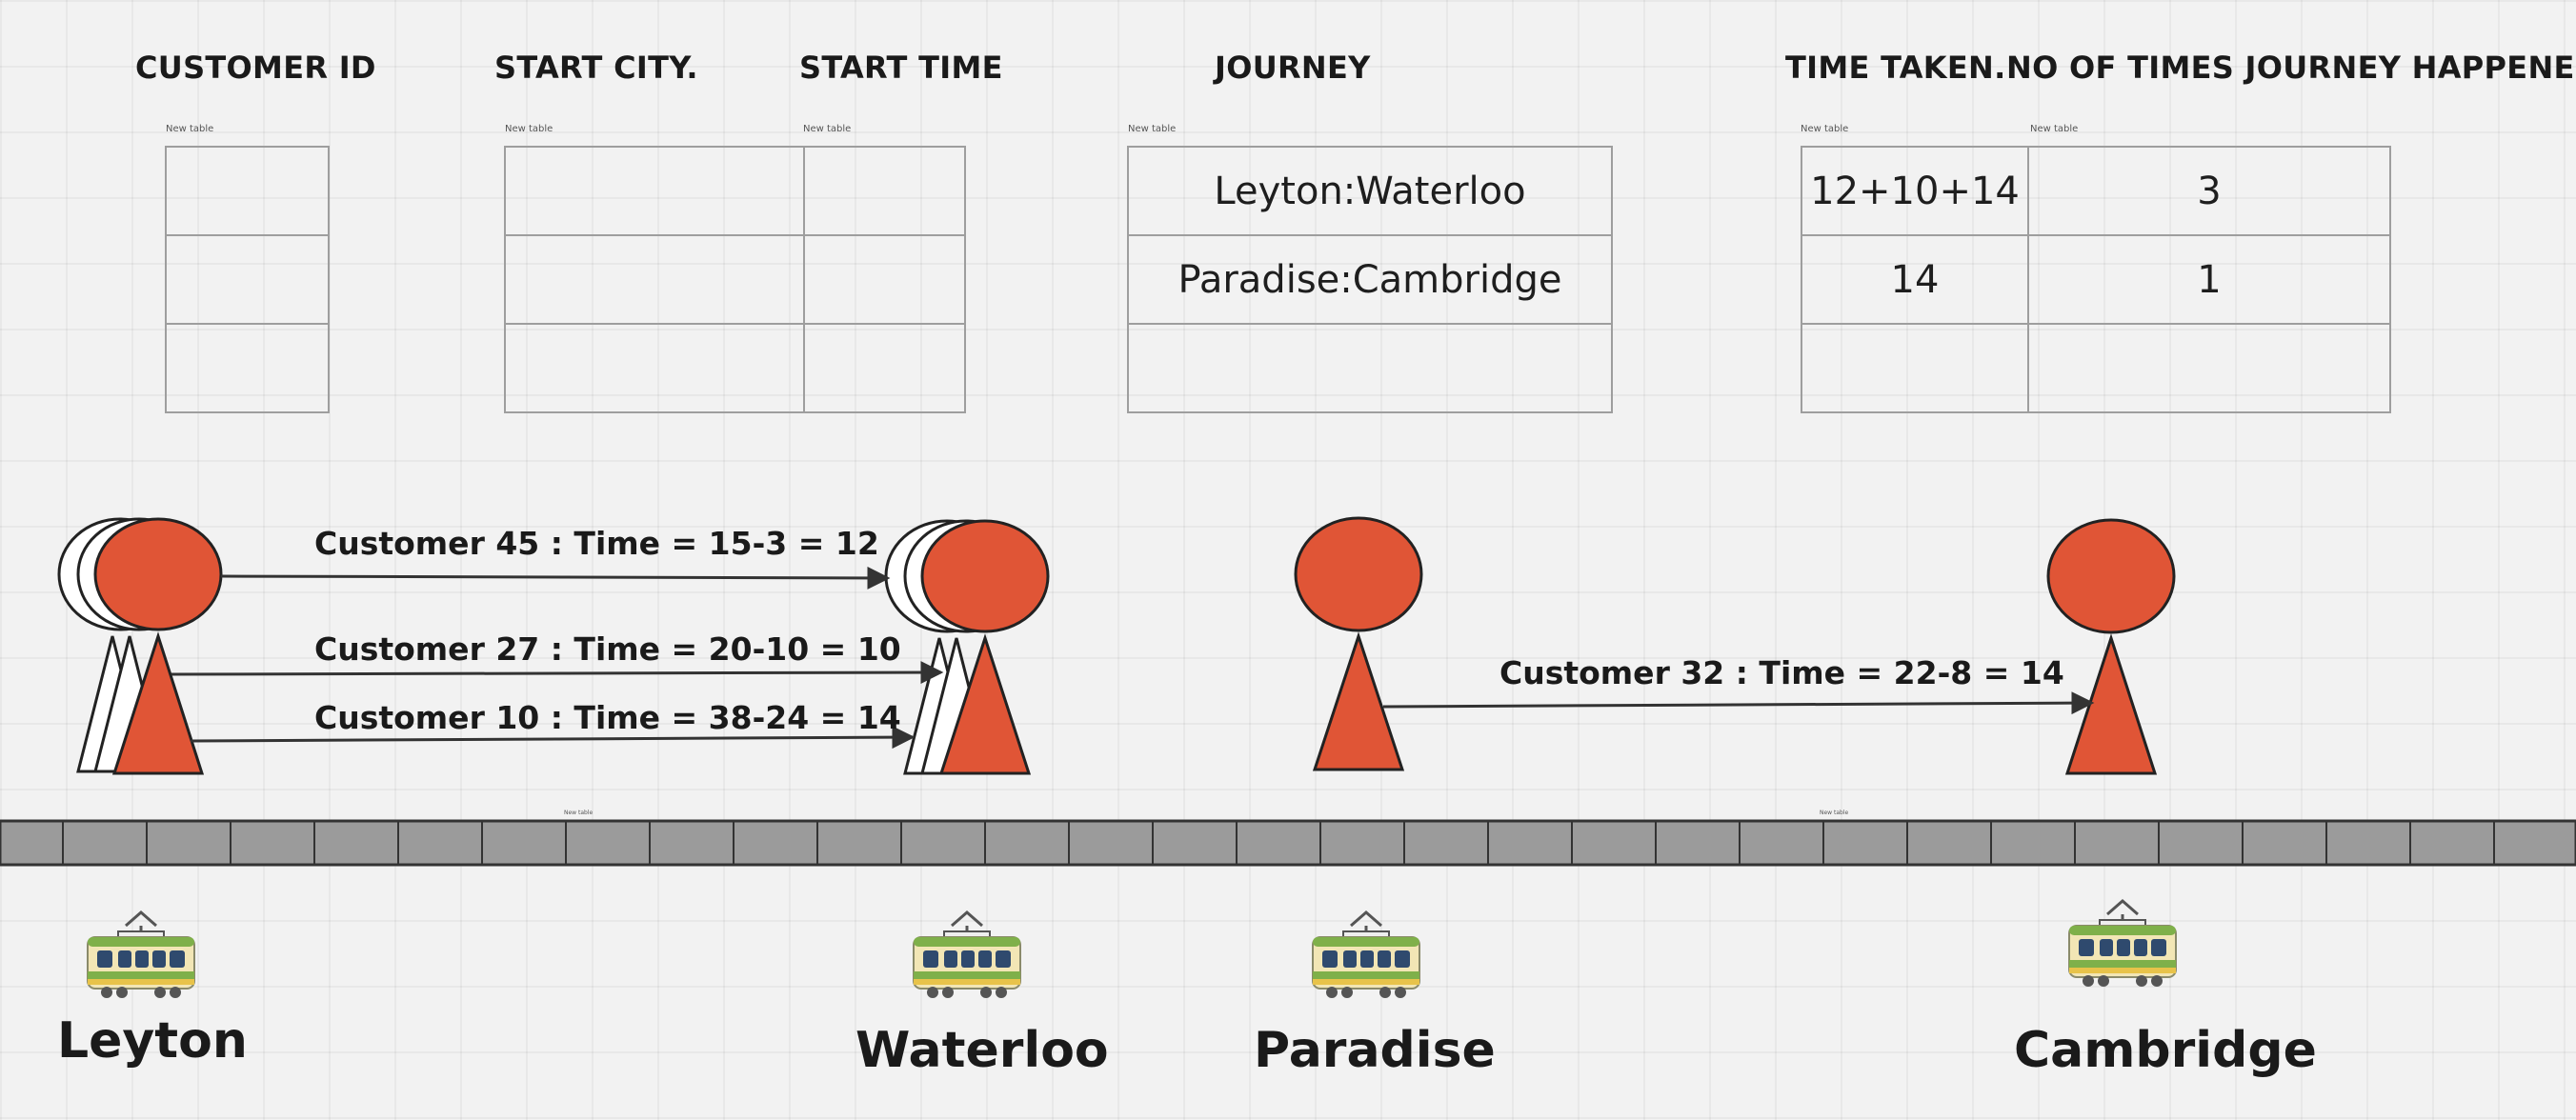 This screenshot has width=2576, height=1120. What do you see at coordinates (607, 649) in the screenshot?
I see `arrow-label: Customer 27 : Time = 20-10 = 10` at bounding box center [607, 649].